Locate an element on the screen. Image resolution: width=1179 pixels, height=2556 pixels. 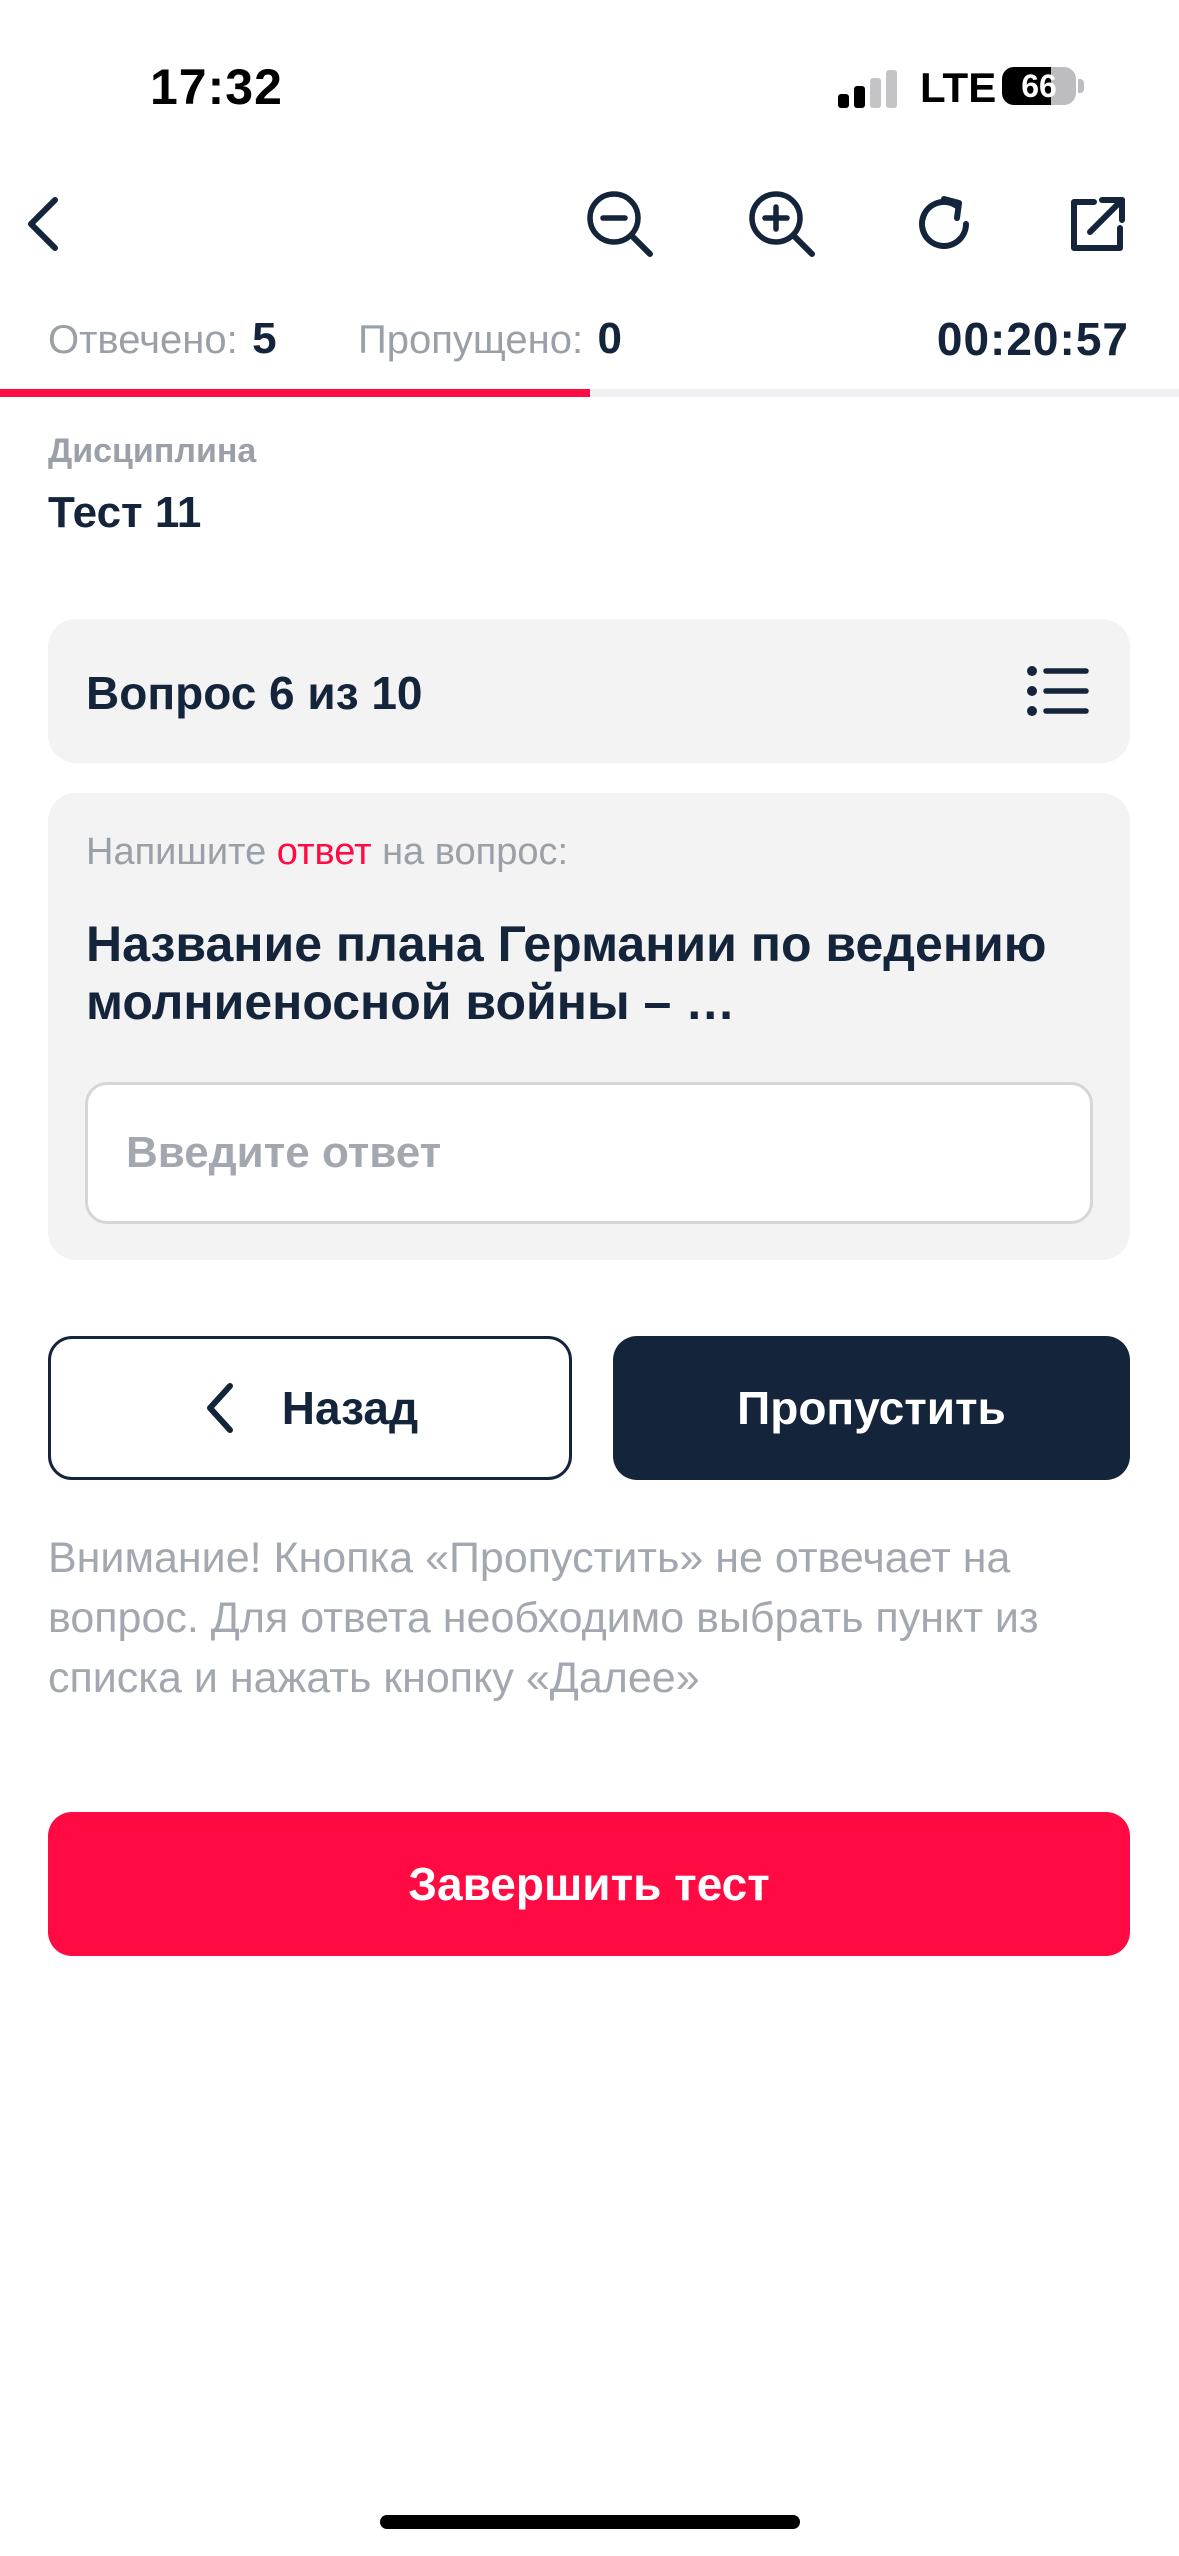
network-type: LTE is located at coordinates (958, 87).